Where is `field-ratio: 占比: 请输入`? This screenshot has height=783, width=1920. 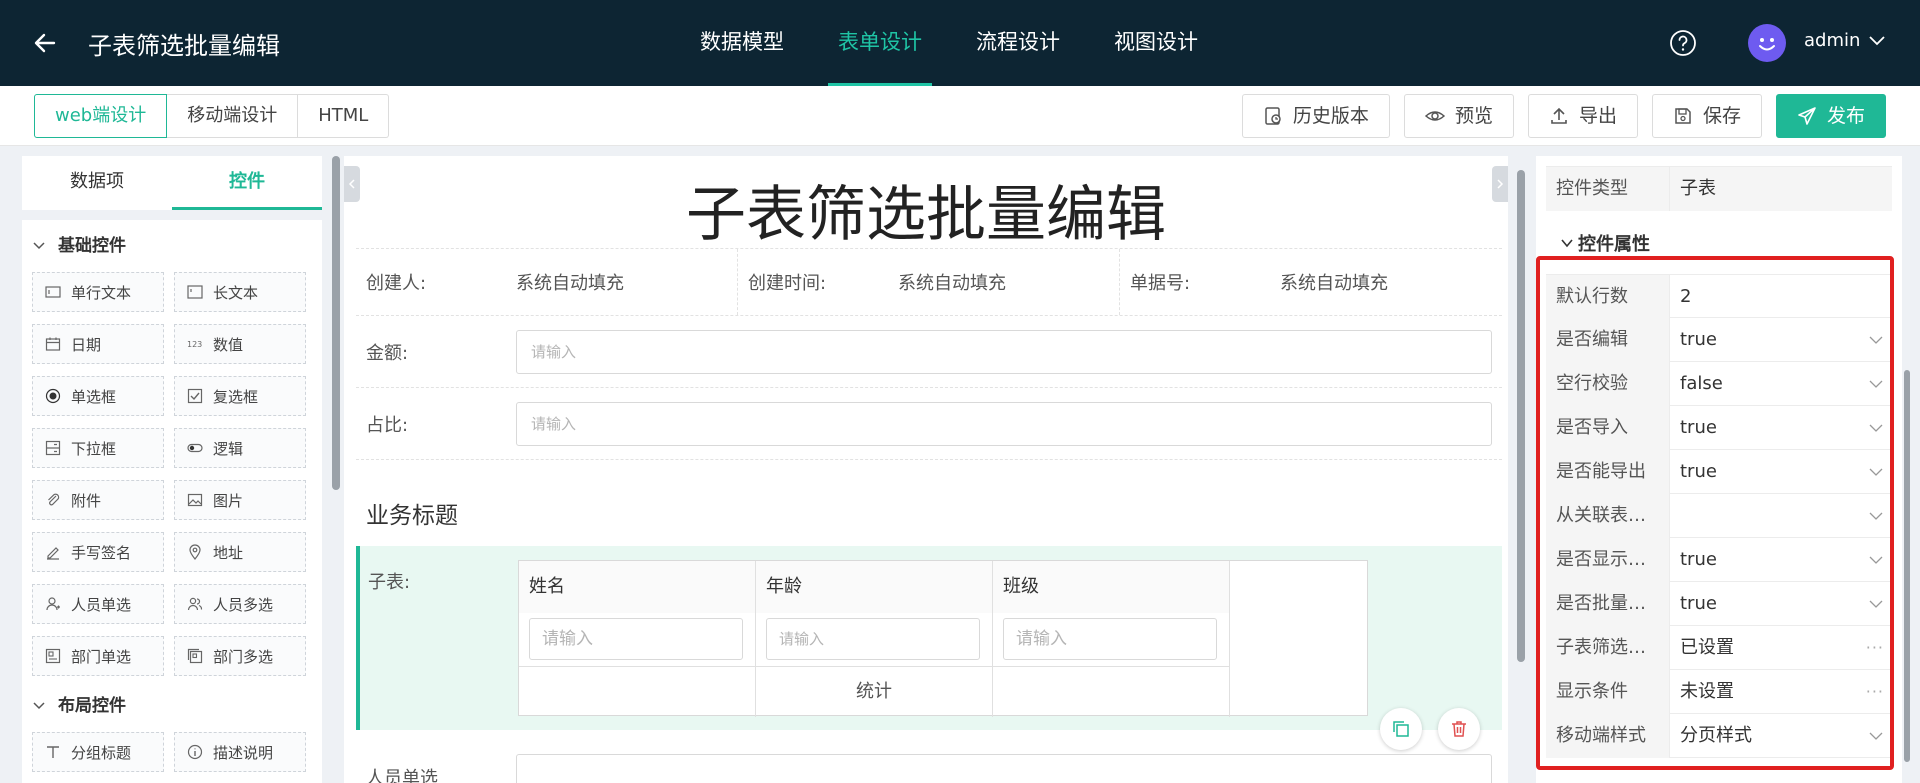 field-ratio: 占比: 请输入 is located at coordinates (929, 424).